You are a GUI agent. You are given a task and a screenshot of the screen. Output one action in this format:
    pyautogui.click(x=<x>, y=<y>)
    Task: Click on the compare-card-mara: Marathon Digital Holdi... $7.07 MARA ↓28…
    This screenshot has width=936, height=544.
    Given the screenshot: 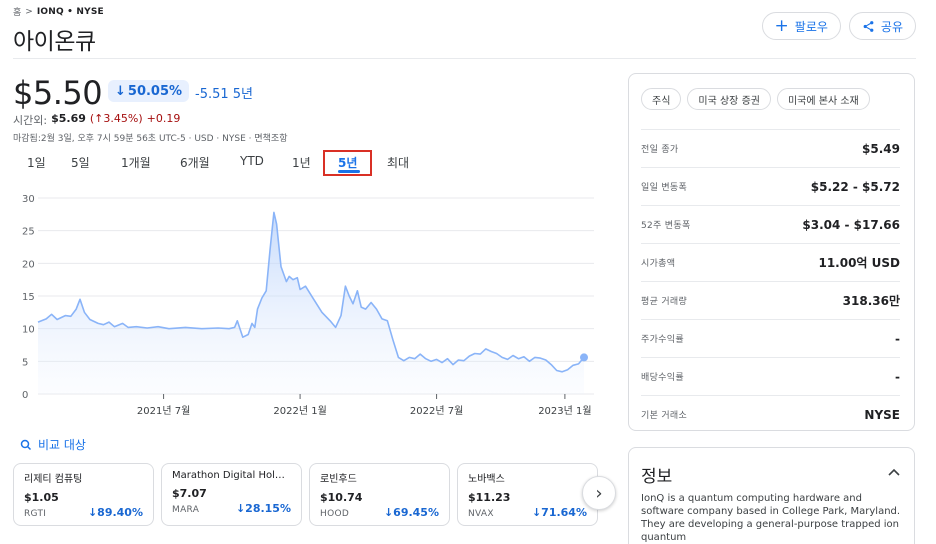 What is the action you would take?
    pyautogui.click(x=231, y=494)
    